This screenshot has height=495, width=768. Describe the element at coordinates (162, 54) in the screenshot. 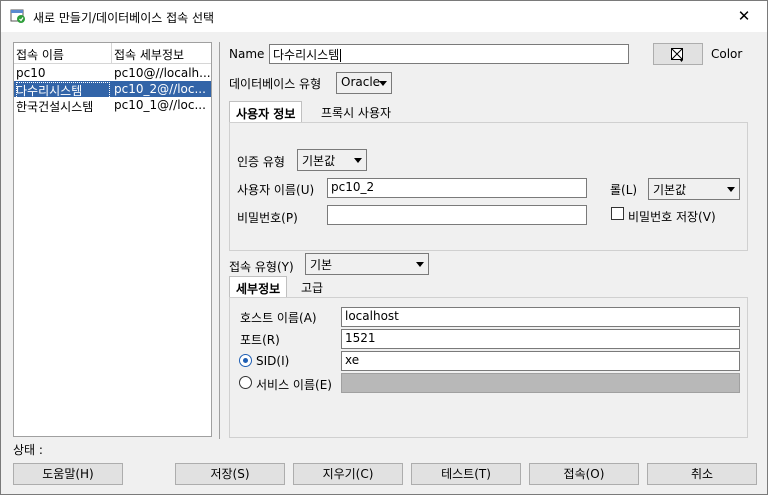

I see `column-header-connection-detail: 접속 세부정보` at that location.